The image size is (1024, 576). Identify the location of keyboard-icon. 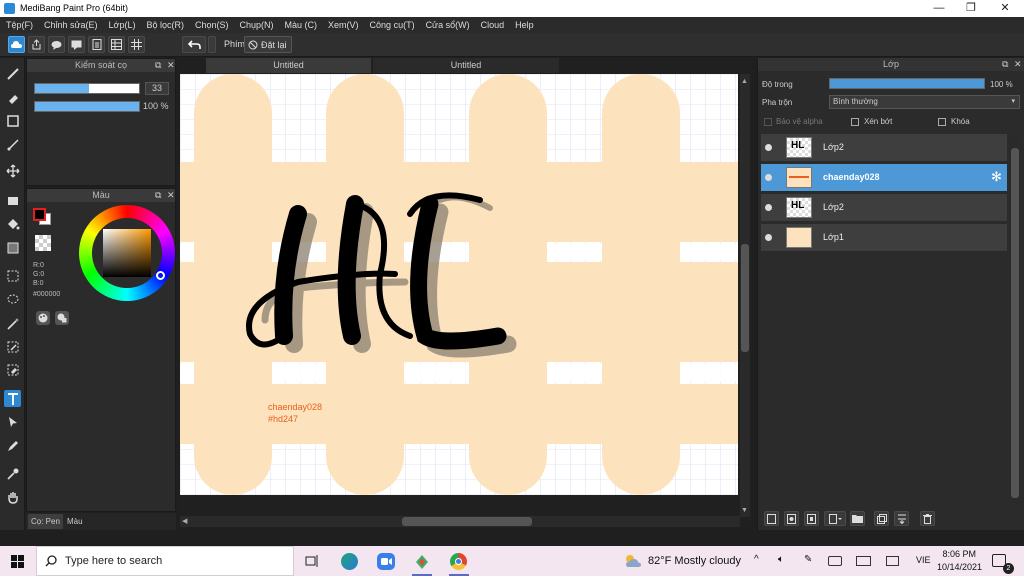
(863, 561).